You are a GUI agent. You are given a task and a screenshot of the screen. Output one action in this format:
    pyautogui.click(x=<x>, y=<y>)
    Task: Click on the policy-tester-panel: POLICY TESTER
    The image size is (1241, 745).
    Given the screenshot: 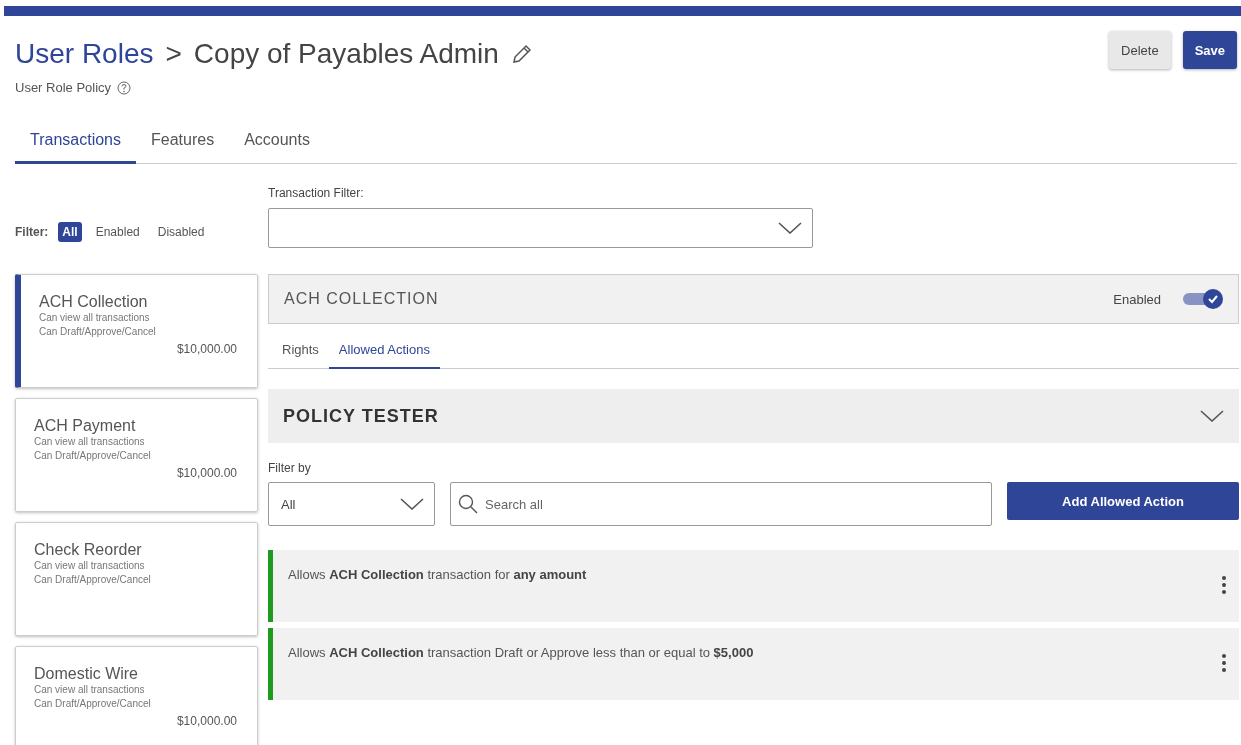 What is the action you would take?
    pyautogui.click(x=753, y=416)
    